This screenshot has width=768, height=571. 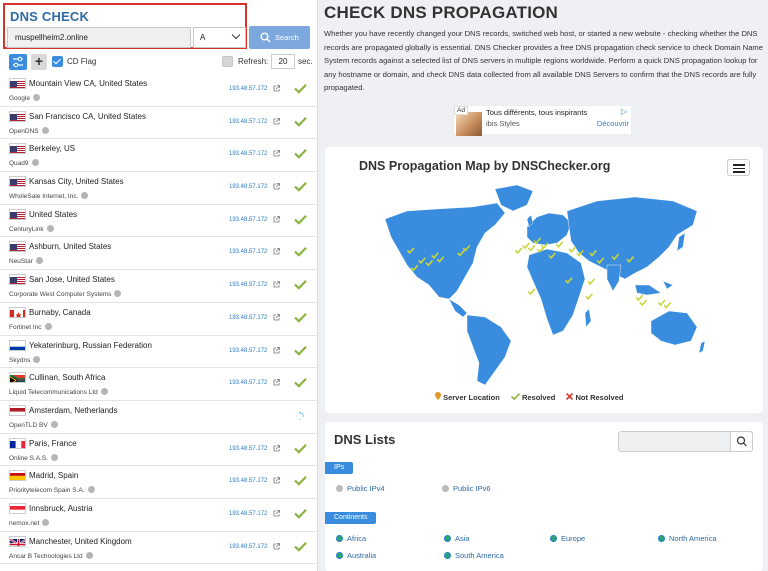 I want to click on menu-icon, so click(x=738, y=167).